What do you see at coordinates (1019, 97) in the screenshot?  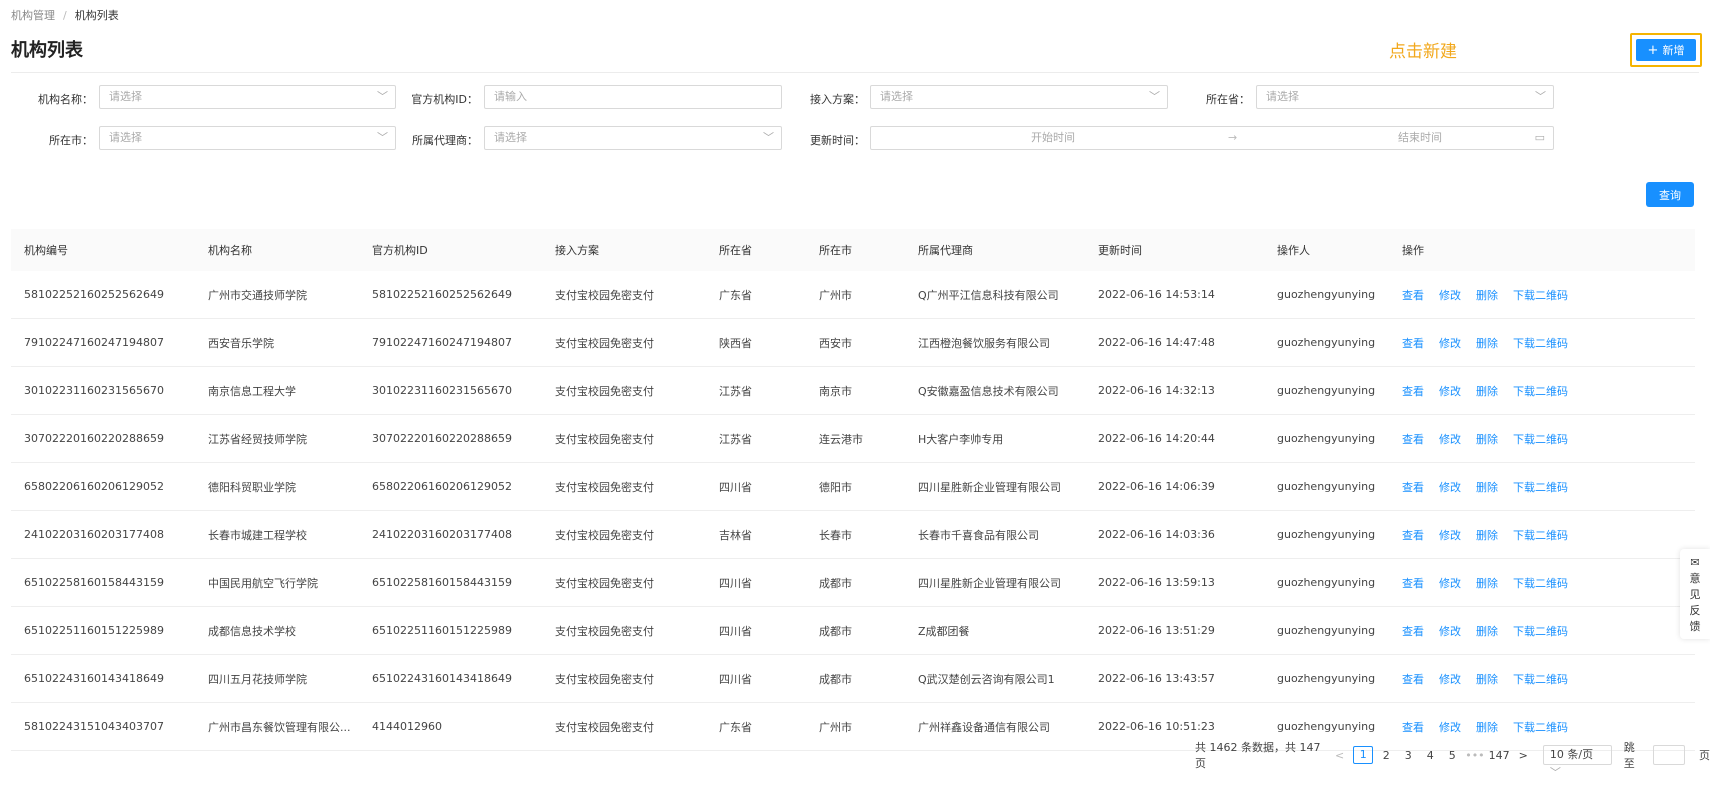 I see `access-plan-select: 请选择 ﹀` at bounding box center [1019, 97].